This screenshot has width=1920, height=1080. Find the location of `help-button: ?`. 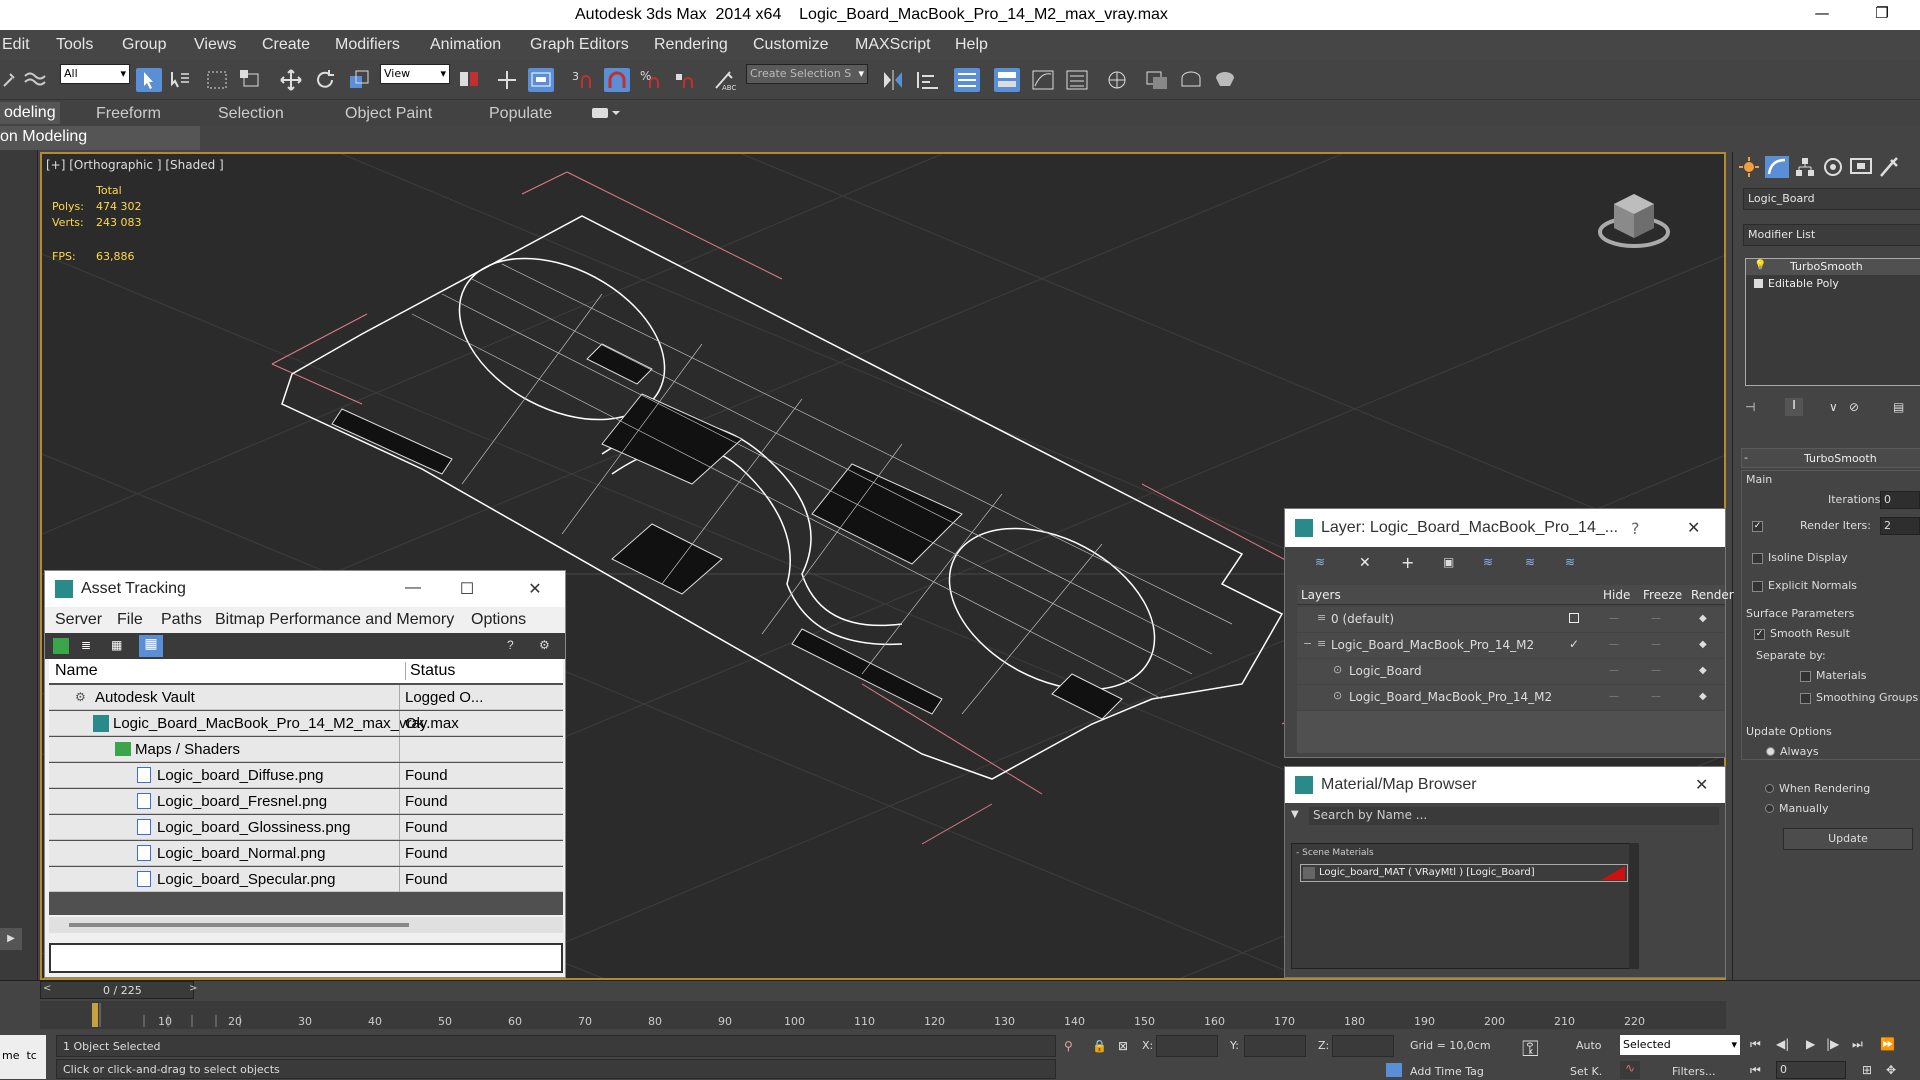

help-button: ? is located at coordinates (1635, 528).